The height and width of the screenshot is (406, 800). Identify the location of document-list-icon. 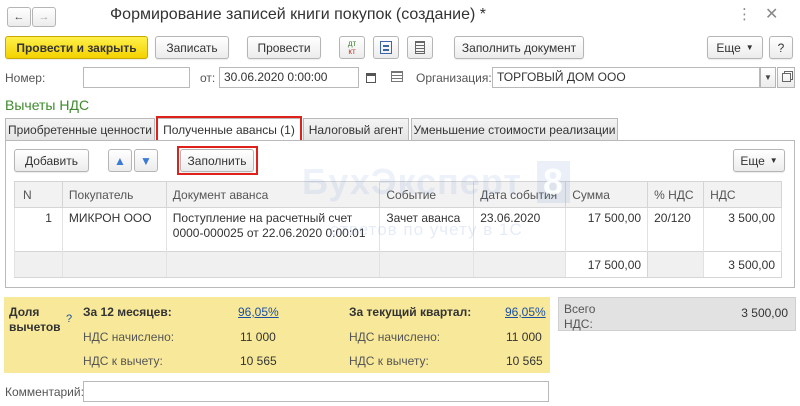
(420, 47).